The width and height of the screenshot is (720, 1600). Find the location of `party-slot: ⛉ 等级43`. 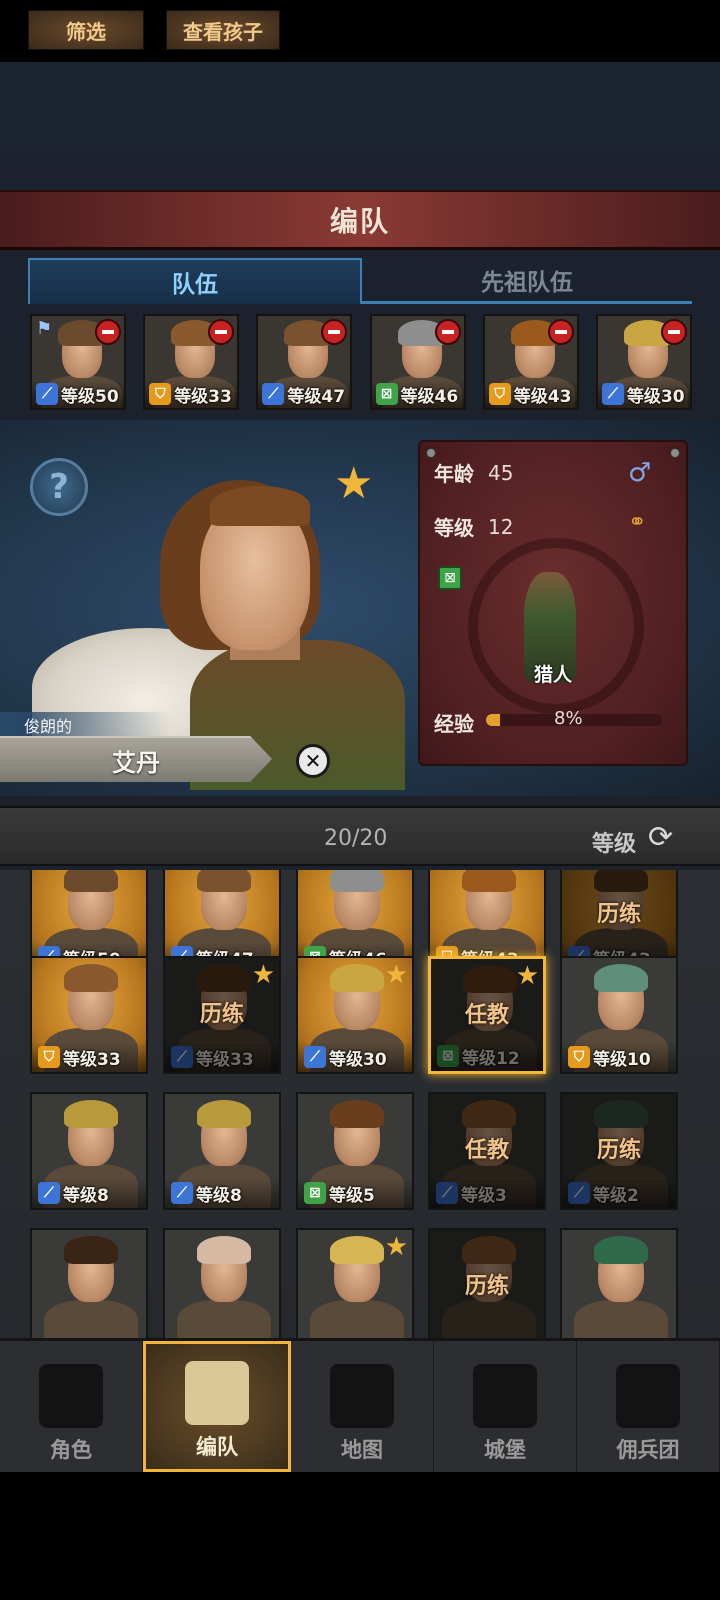

party-slot: ⛉ 等级43 is located at coordinates (530, 362).